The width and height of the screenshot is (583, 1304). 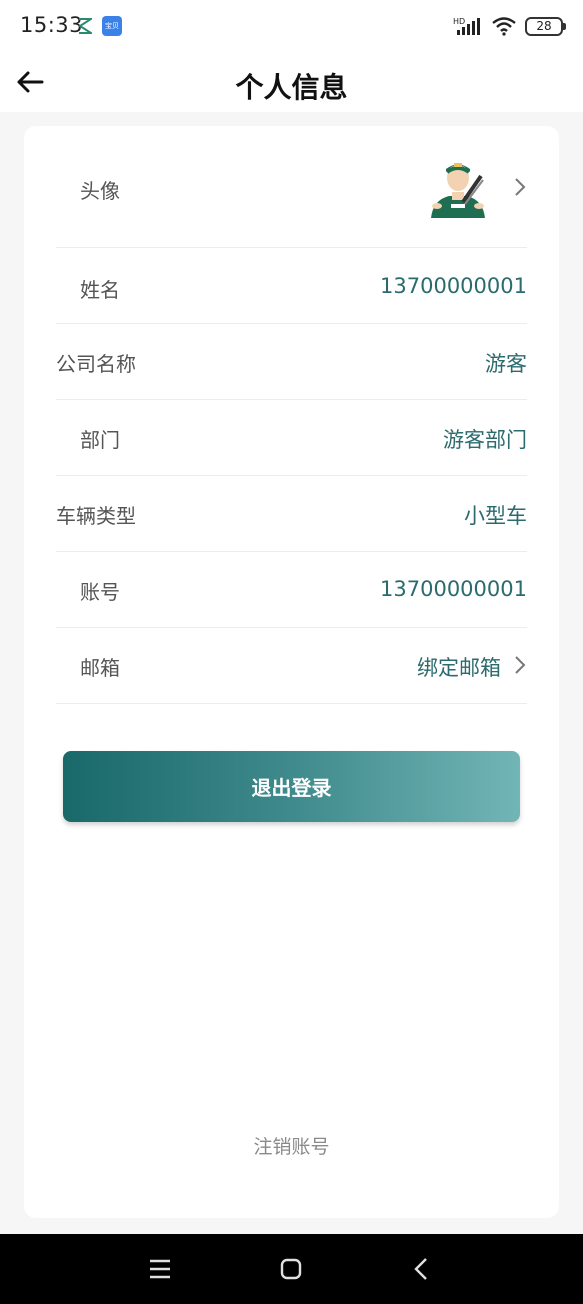 What do you see at coordinates (291, 590) in the screenshot?
I see `account-row: 账号 13700000001` at bounding box center [291, 590].